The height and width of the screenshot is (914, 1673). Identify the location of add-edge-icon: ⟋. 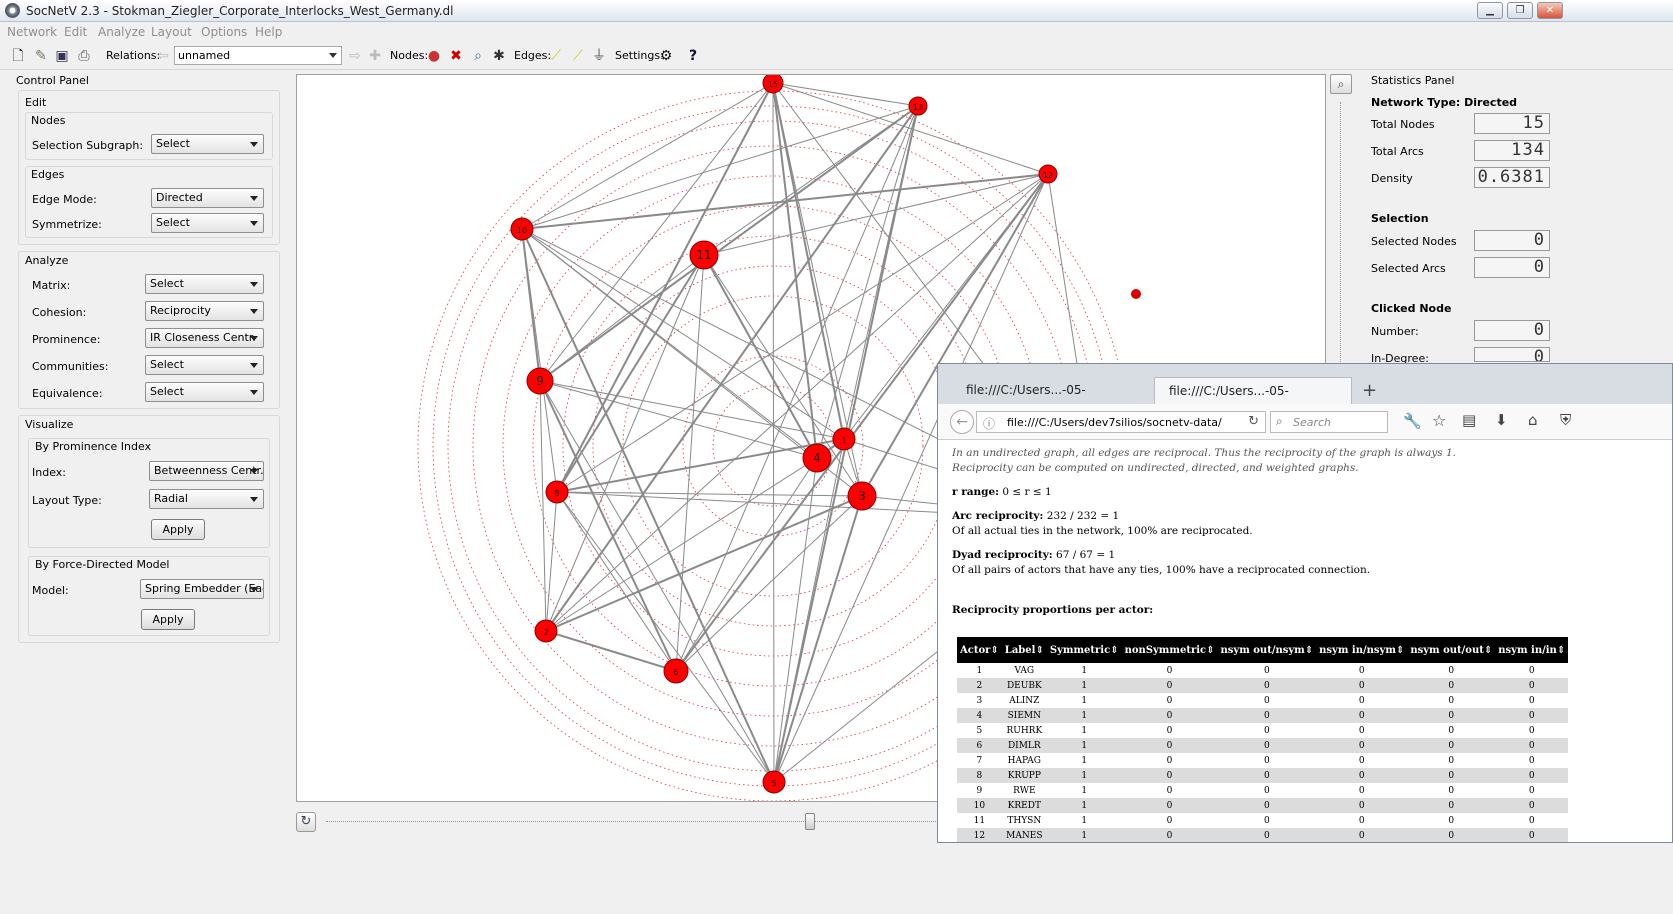
(556, 56).